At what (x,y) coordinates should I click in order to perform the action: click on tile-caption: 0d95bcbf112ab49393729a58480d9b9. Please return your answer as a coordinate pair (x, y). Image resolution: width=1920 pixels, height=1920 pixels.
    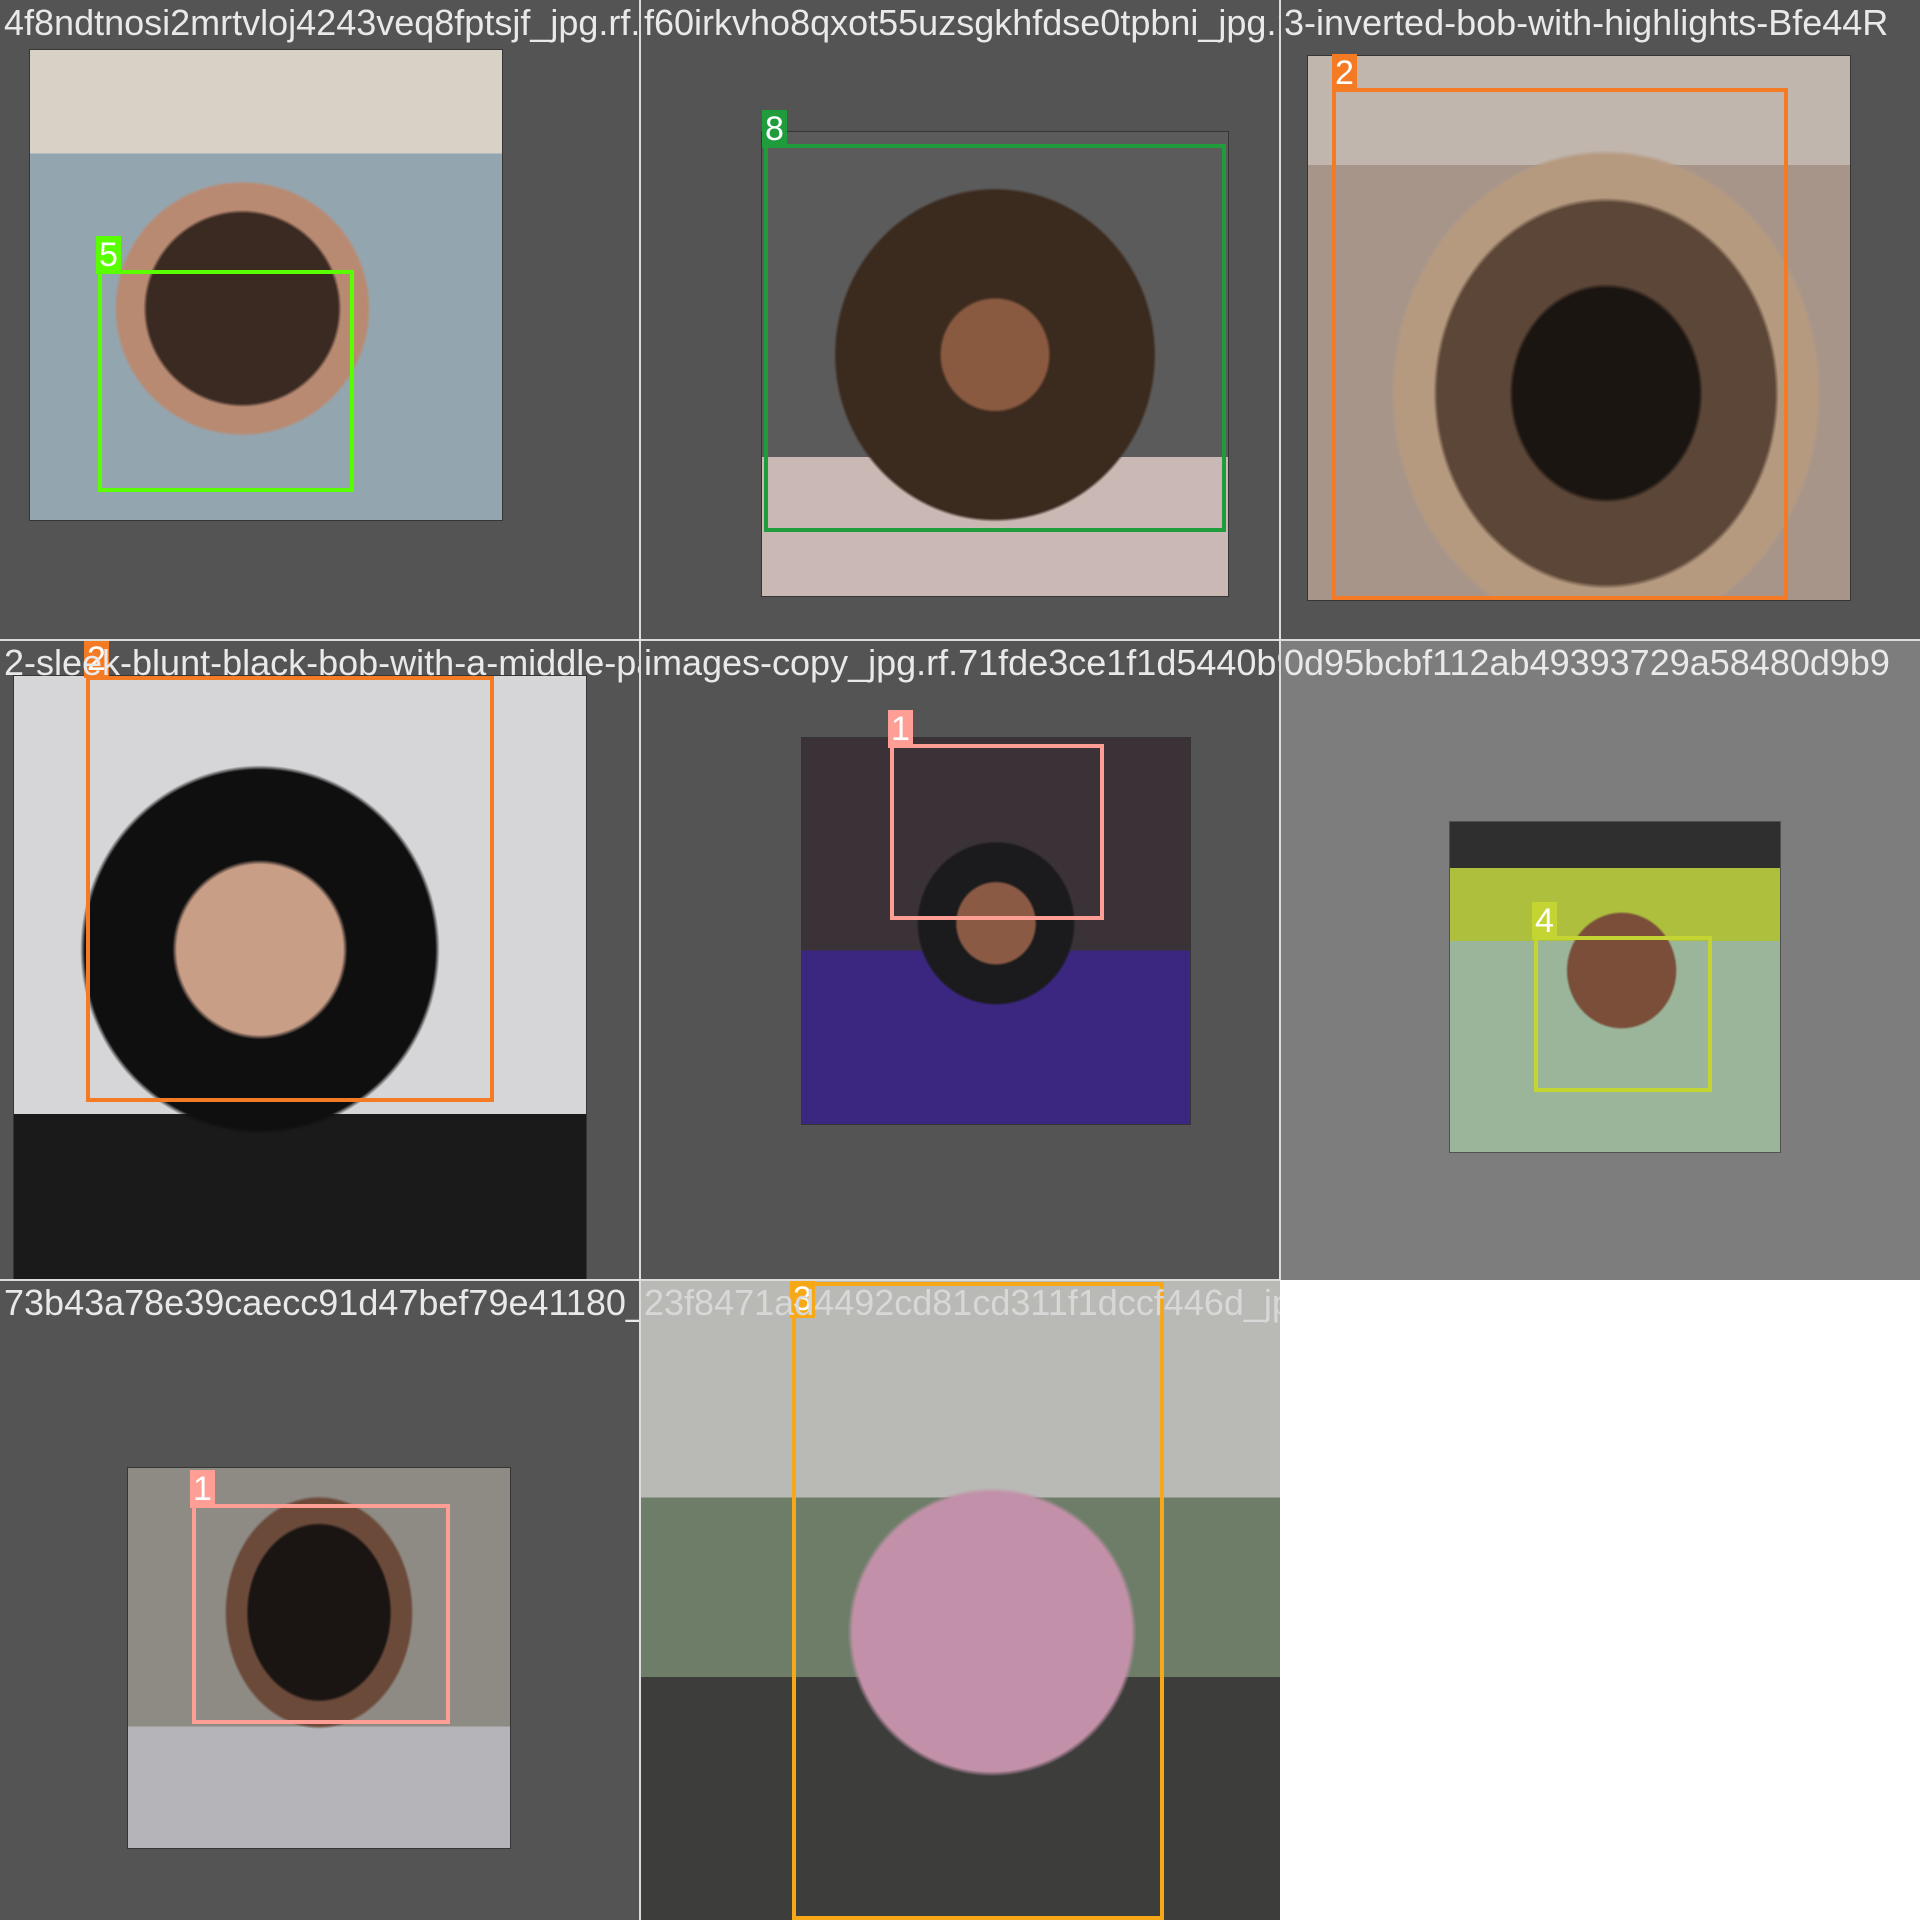
    Looking at the image, I should click on (1587, 662).